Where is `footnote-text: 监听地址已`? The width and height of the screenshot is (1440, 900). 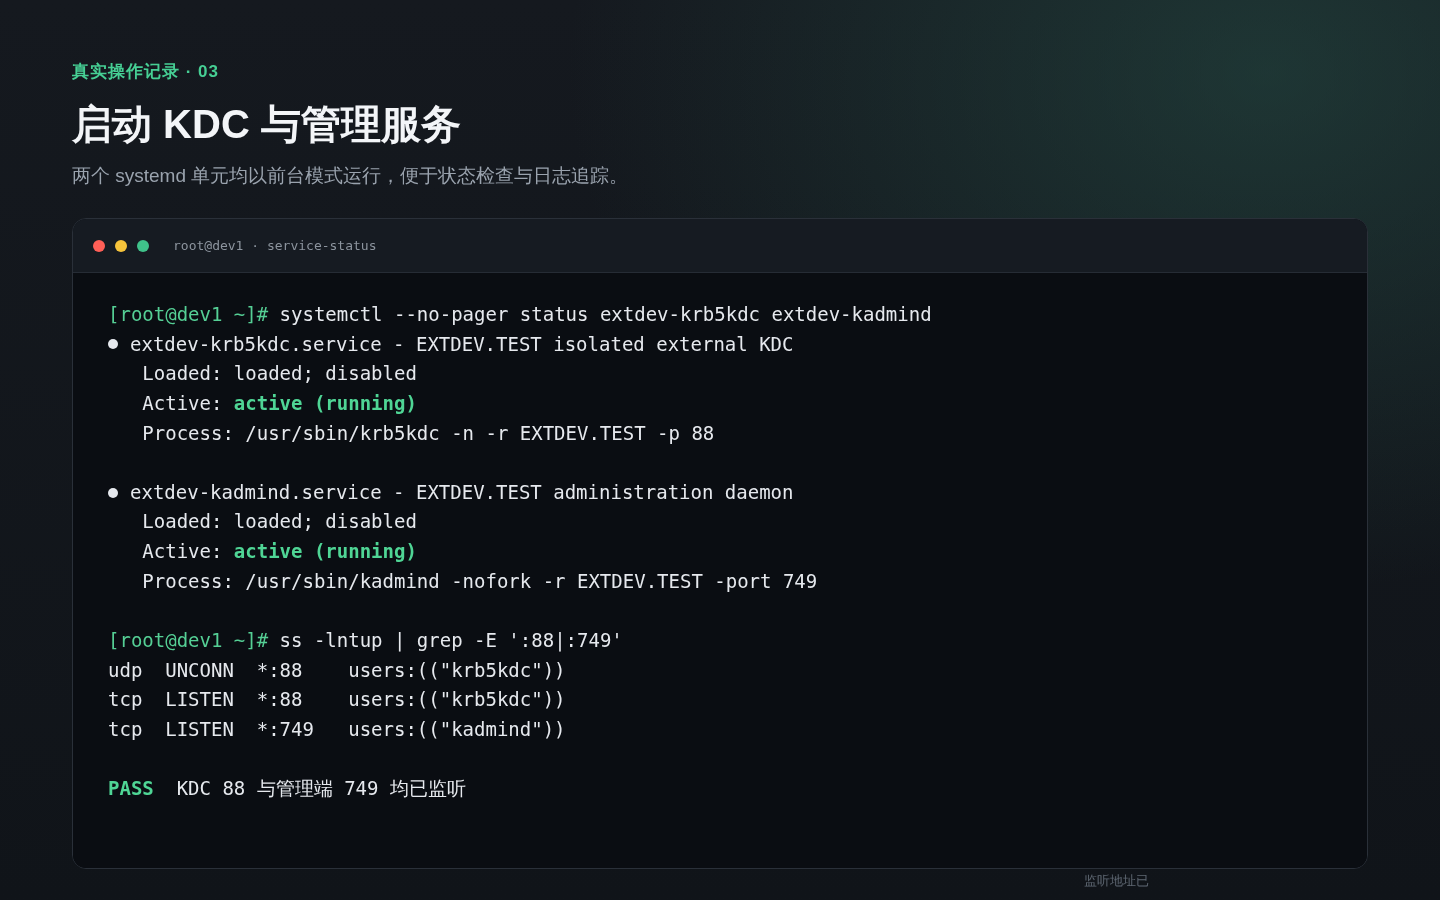 footnote-text: 监听地址已 is located at coordinates (1116, 881).